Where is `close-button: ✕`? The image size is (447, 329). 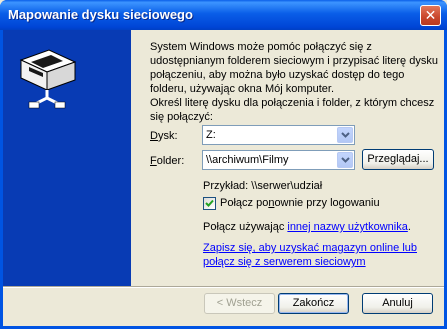
close-button: ✕ is located at coordinates (430, 15).